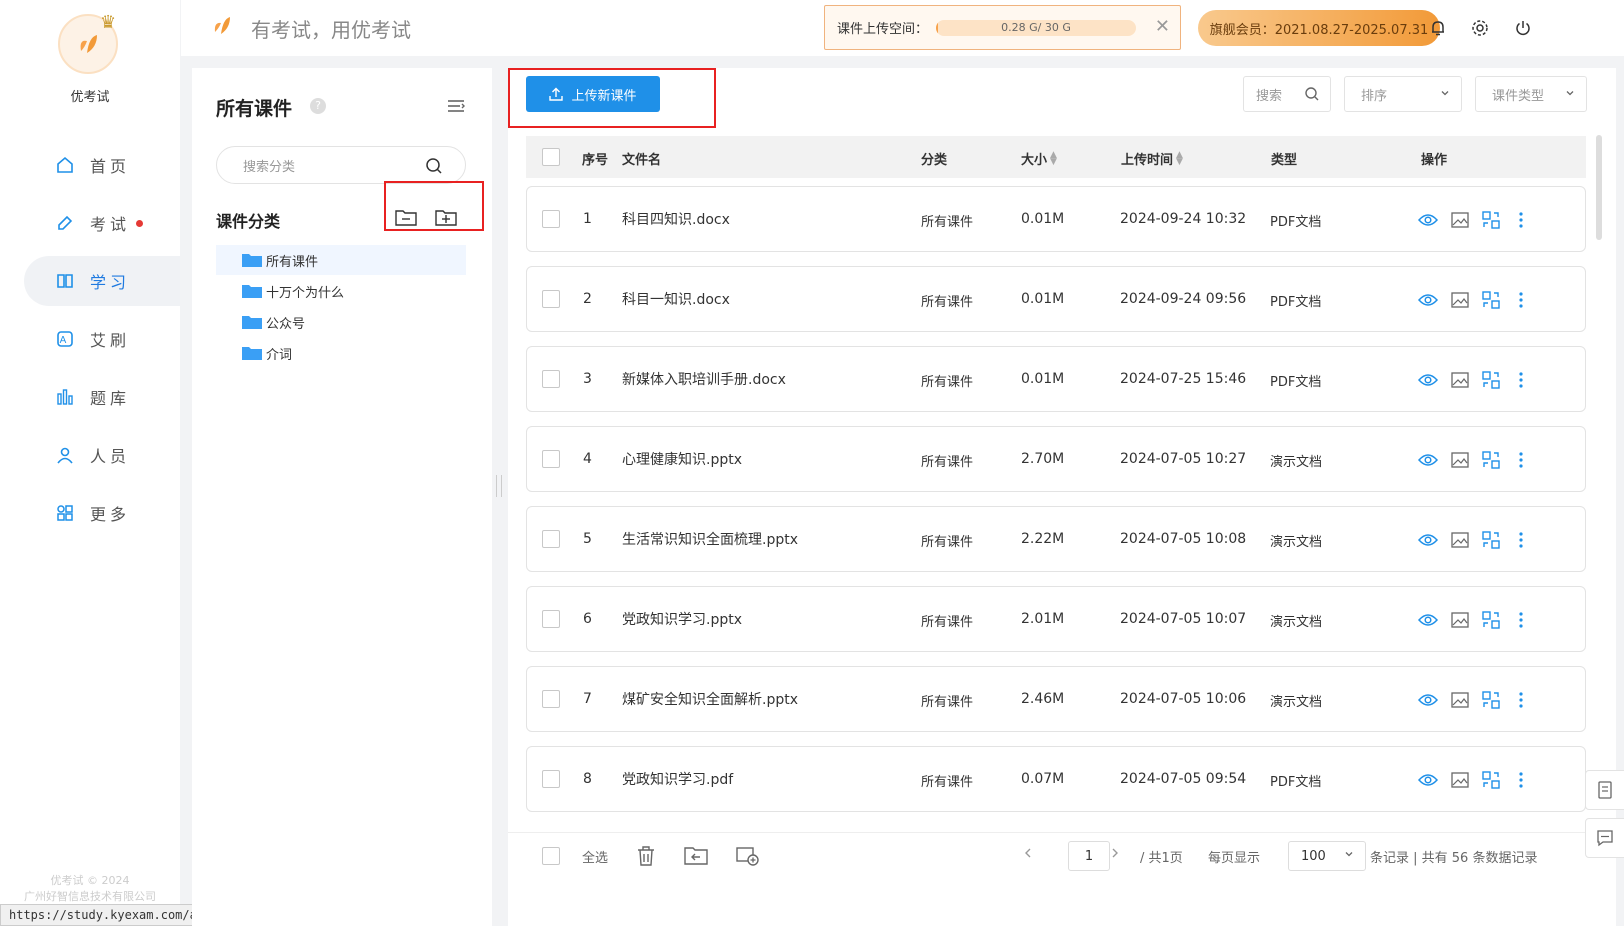 Image resolution: width=1624 pixels, height=926 pixels. What do you see at coordinates (676, 219) in the screenshot?
I see `cell-filename: 科目四知识.docx` at bounding box center [676, 219].